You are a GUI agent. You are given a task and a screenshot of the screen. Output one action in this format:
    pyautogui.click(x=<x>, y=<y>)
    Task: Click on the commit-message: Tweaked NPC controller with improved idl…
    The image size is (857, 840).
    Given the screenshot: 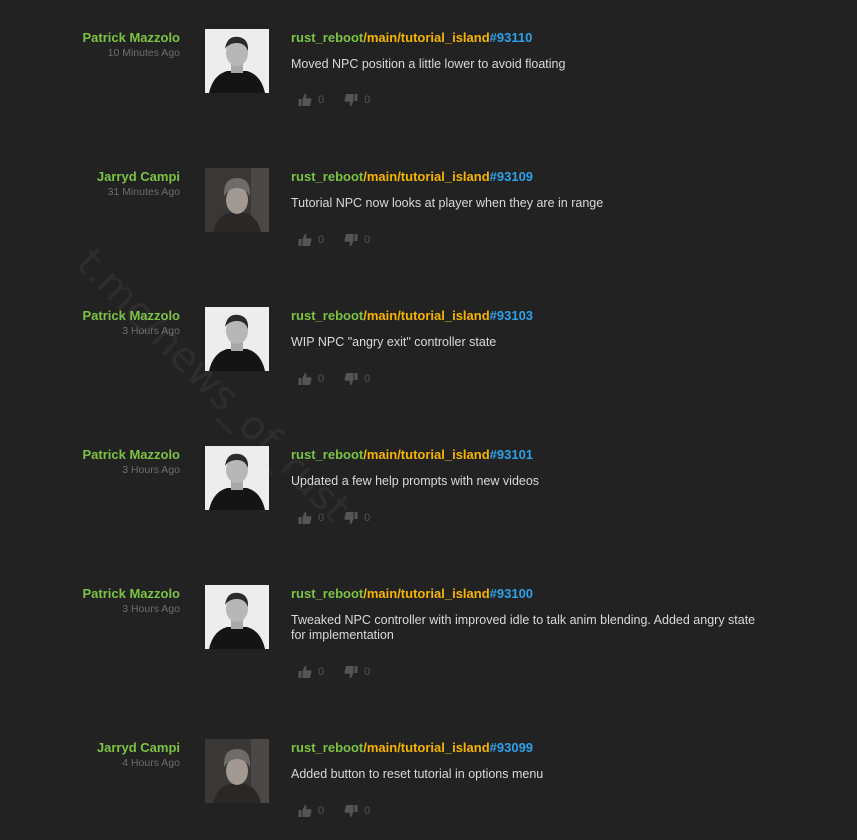 What is the action you would take?
    pyautogui.click(x=523, y=627)
    